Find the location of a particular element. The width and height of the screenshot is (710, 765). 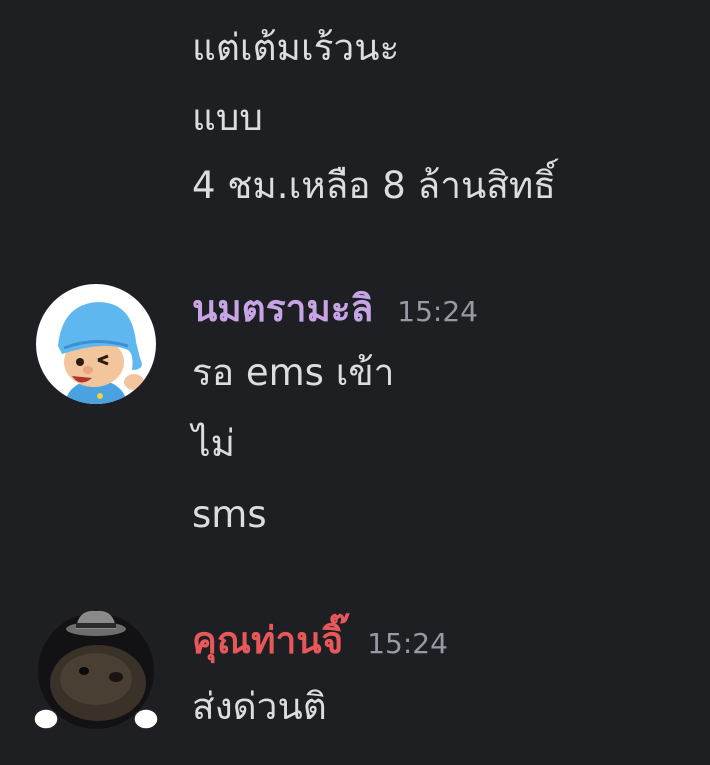

message-header: คุณท่านจิ๊ 15:24 is located at coordinates (320, 642).